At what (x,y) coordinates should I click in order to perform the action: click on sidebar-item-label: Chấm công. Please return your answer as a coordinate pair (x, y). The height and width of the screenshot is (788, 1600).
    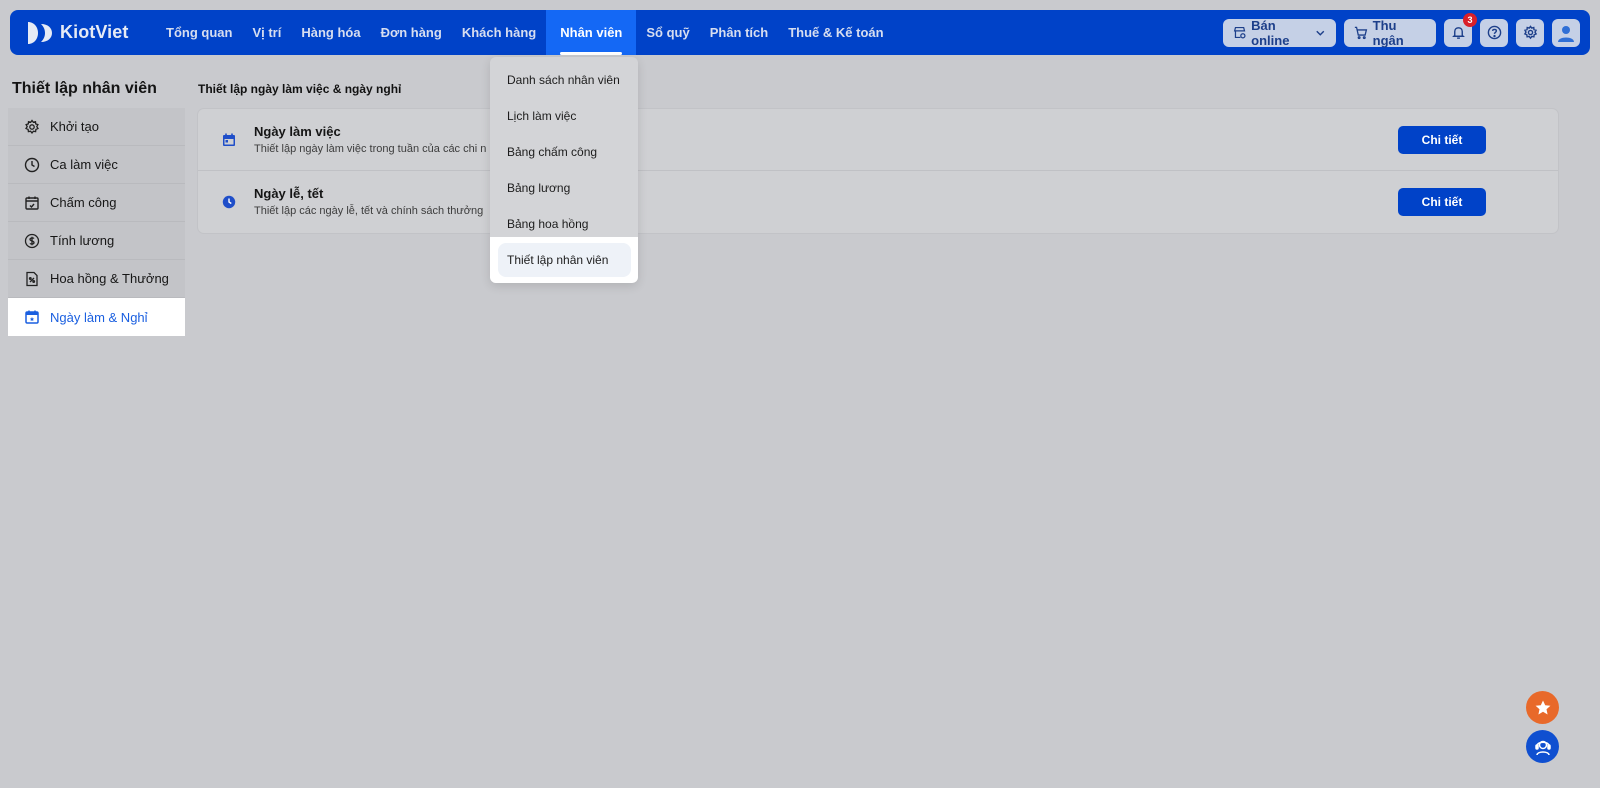
    Looking at the image, I should click on (83, 202).